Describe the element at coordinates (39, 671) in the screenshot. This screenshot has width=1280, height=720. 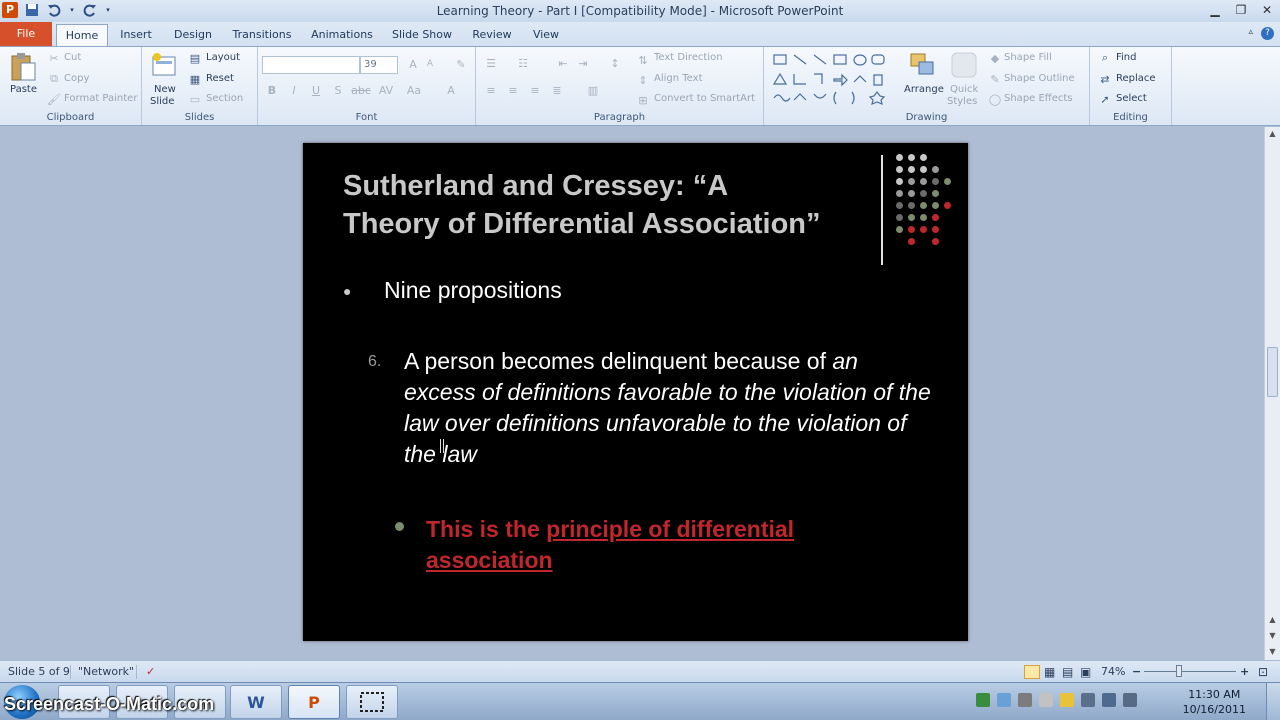
I see `slide-number-status: Slide 5 of 9` at that location.